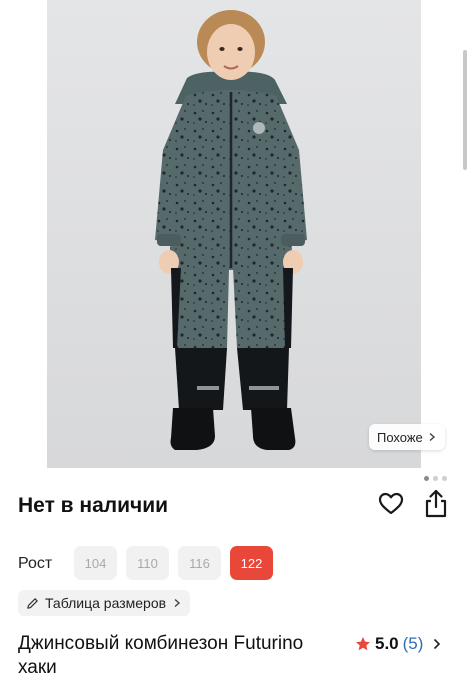 The height and width of the screenshot is (700, 469). What do you see at coordinates (413, 643) in the screenshot?
I see `rating-count: (5)` at bounding box center [413, 643].